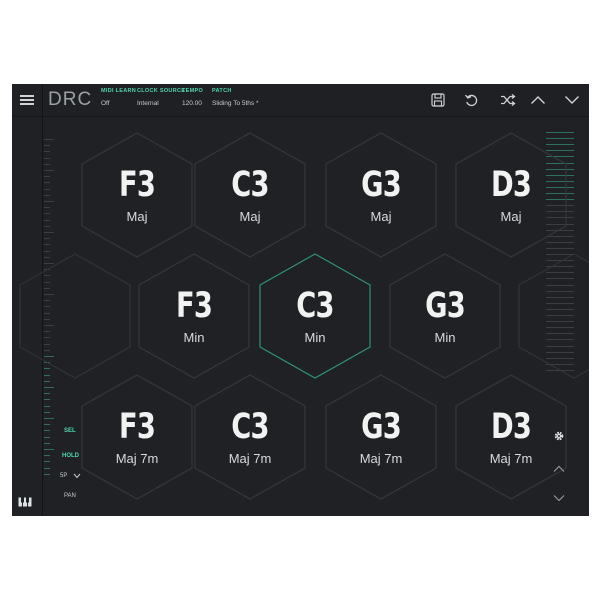 This screenshot has height=600, width=600. I want to click on chord-pad: C3 Maj 7m, so click(250, 437).